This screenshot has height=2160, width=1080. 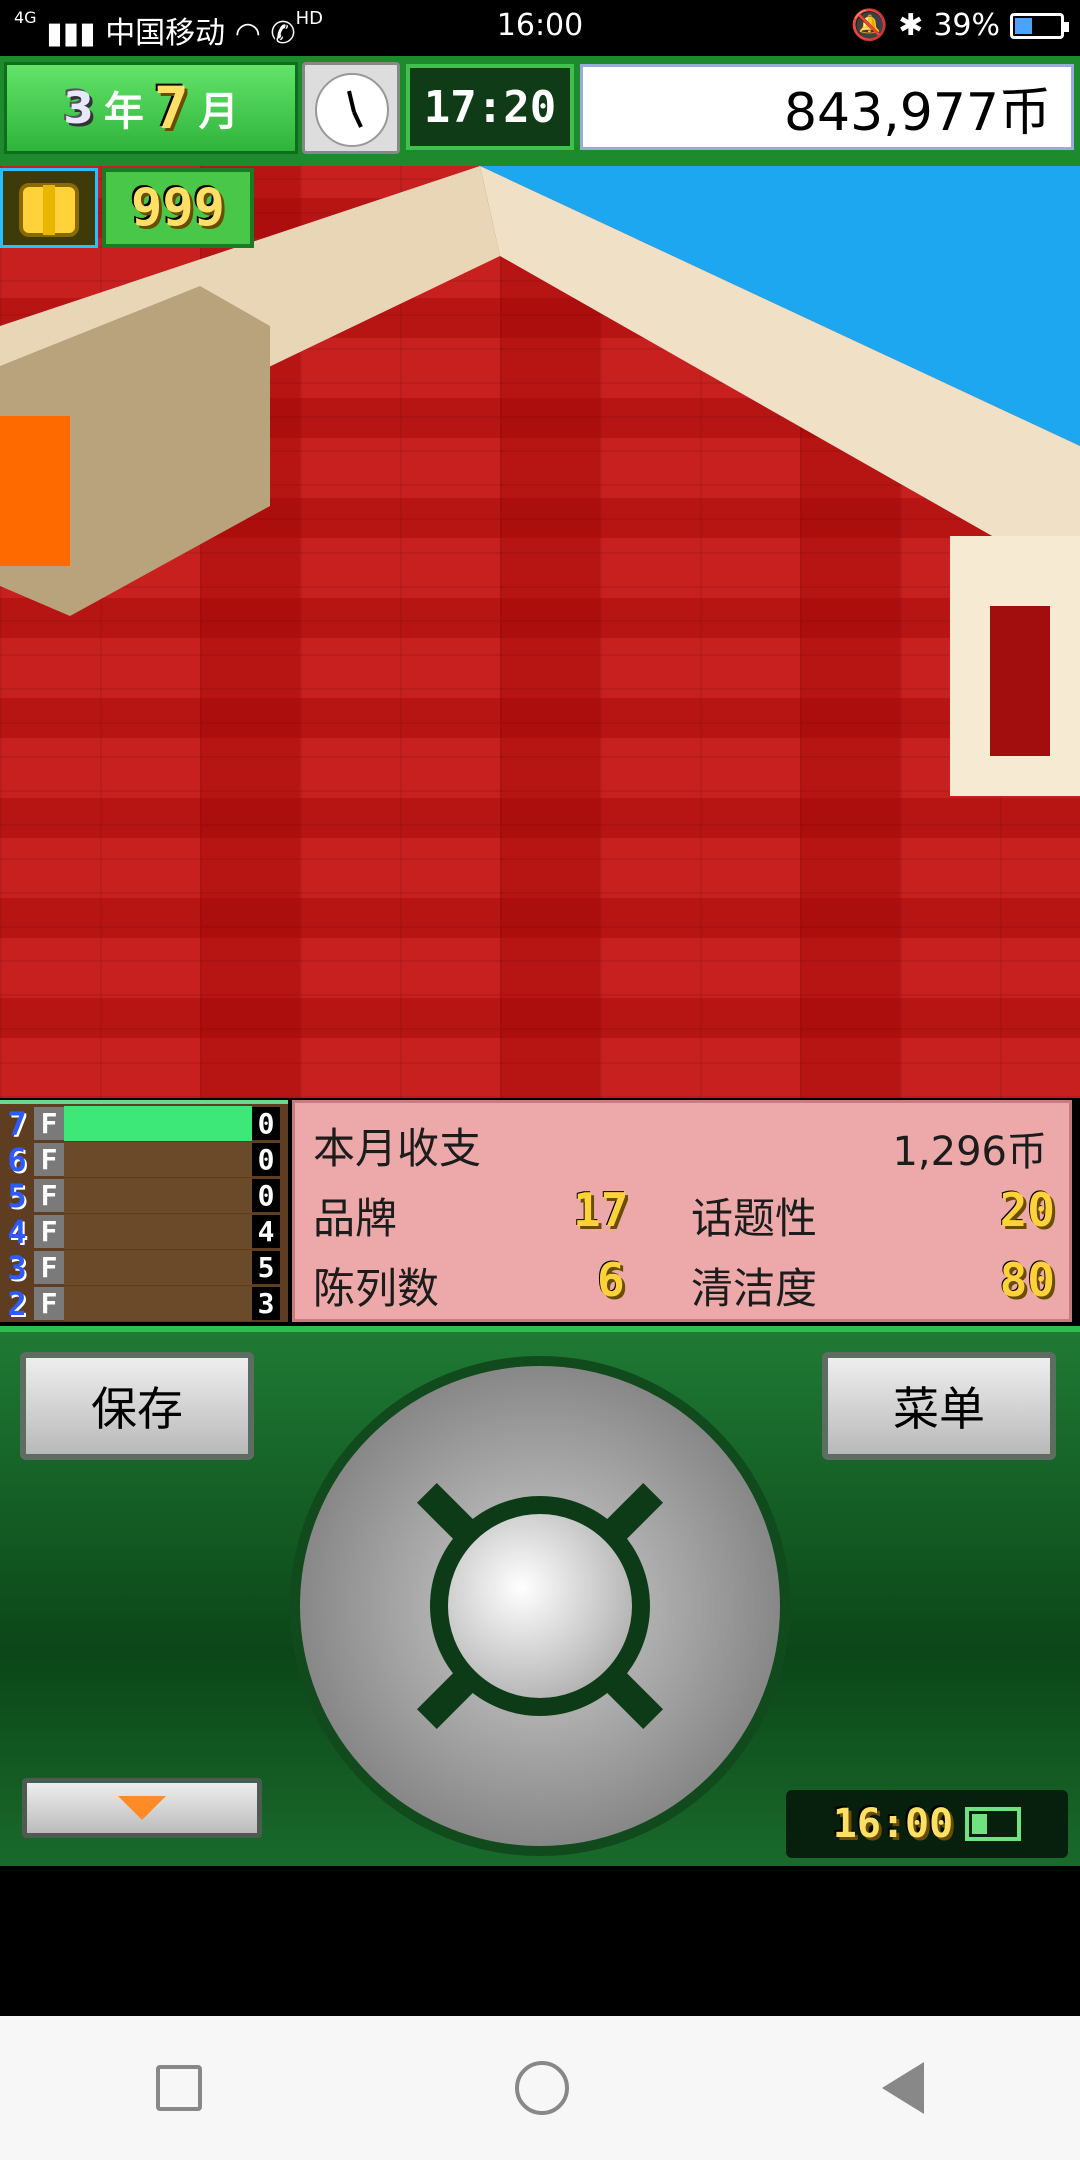 I want to click on month-label: 月, so click(x=218, y=112).